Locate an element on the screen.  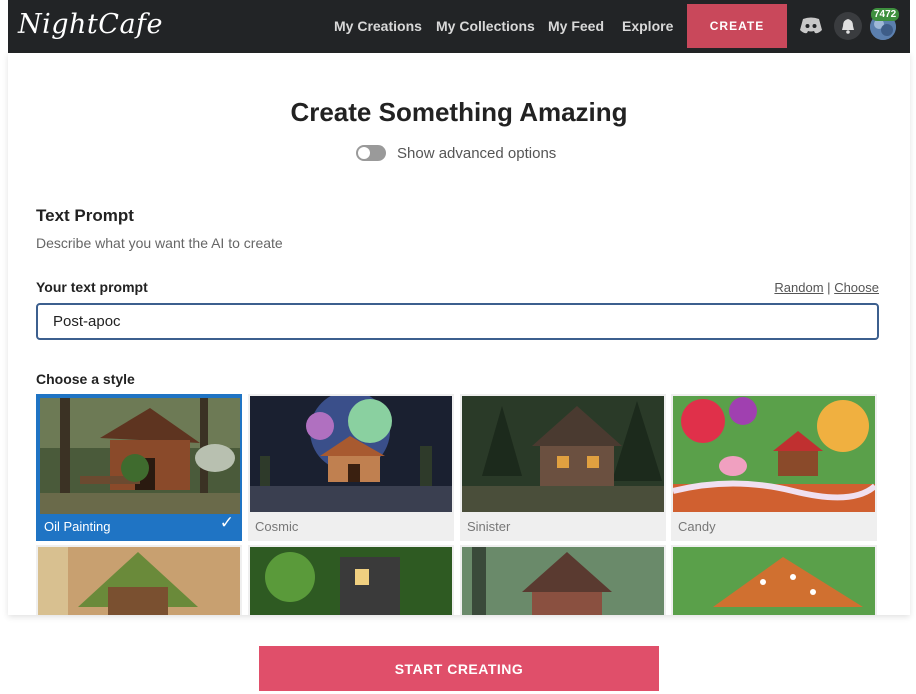
toggle-knob is located at coordinates (364, 153).